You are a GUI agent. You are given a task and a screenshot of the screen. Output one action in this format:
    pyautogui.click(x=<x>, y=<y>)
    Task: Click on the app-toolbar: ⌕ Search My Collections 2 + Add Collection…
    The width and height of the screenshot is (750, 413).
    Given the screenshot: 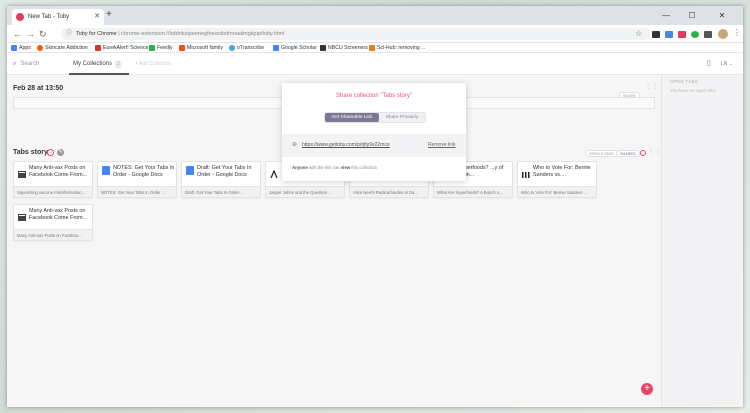 What is the action you would take?
    pyautogui.click(x=375, y=64)
    